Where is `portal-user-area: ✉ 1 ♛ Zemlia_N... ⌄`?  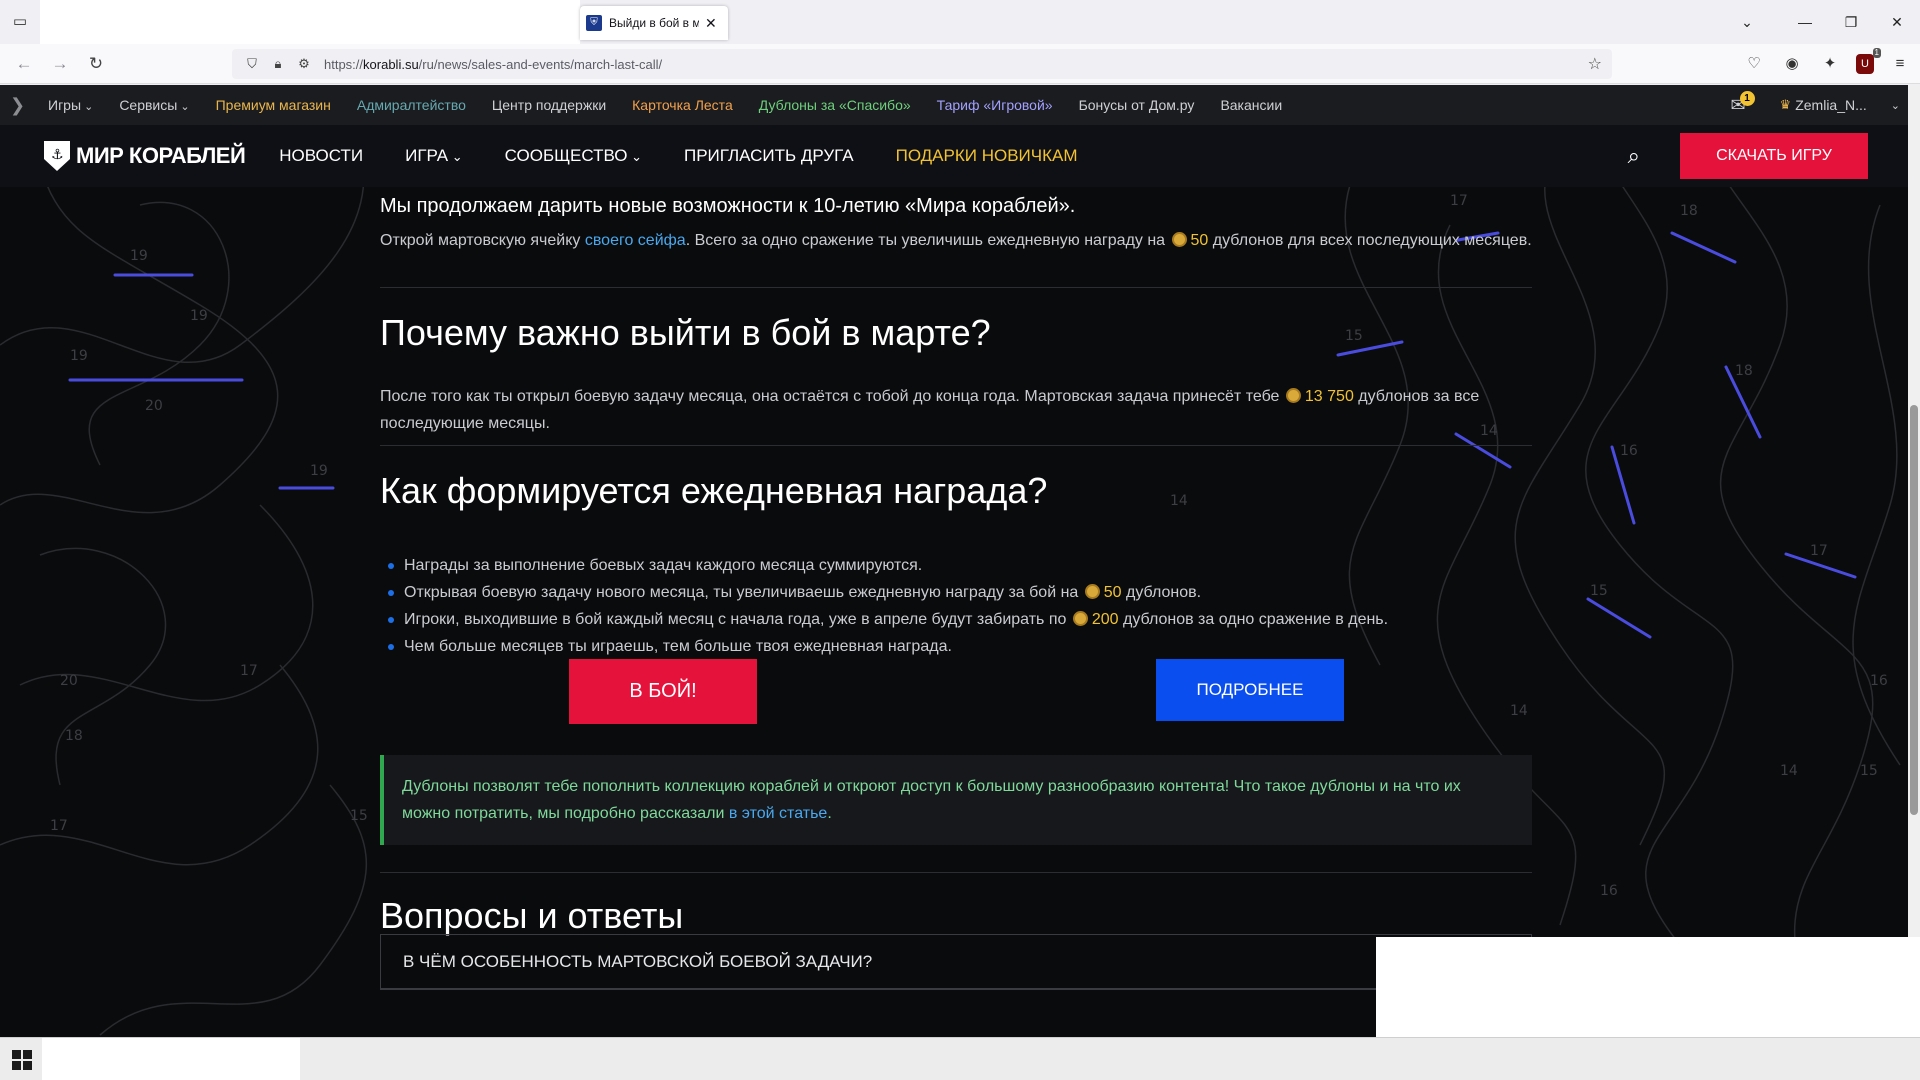
portal-user-area: ✉ 1 ♛ Zemlia_N... ⌄ is located at coordinates (1815, 105).